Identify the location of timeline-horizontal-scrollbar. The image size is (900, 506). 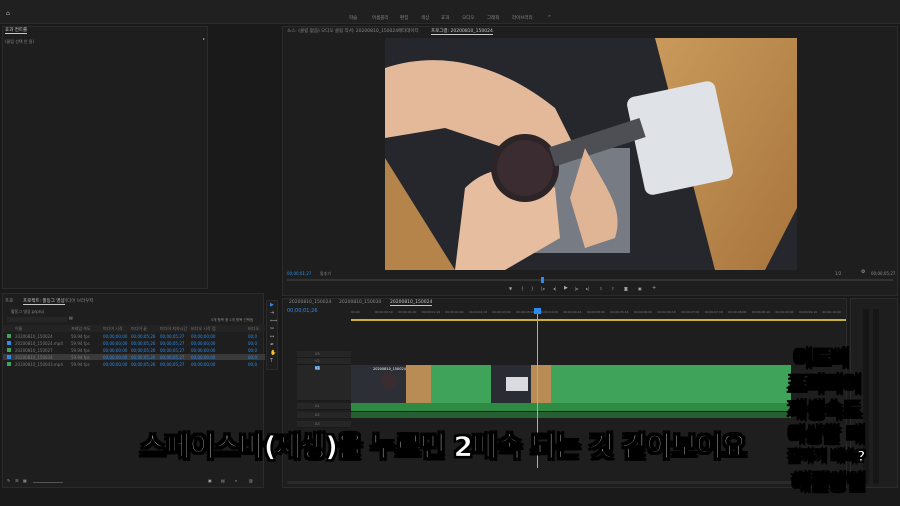
(564, 482).